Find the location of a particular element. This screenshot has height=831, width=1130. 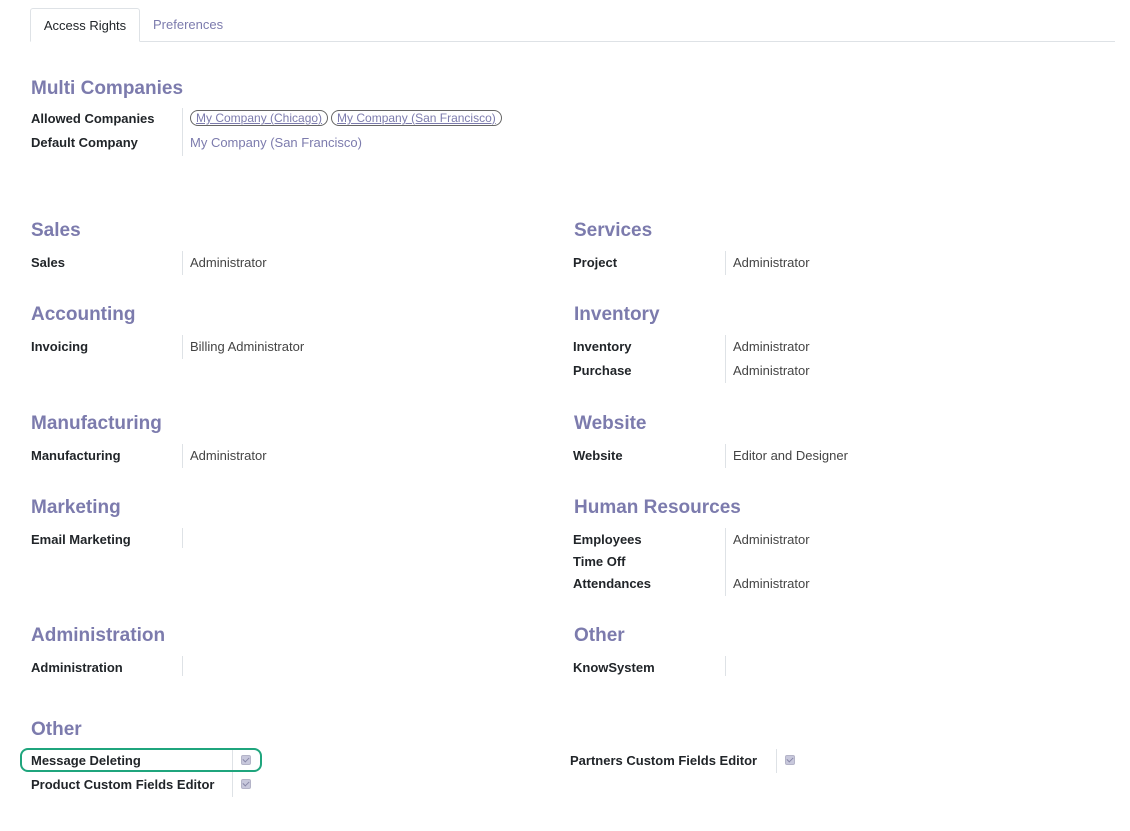

default-company-value: My Company (San Francisco) is located at coordinates (276, 142).